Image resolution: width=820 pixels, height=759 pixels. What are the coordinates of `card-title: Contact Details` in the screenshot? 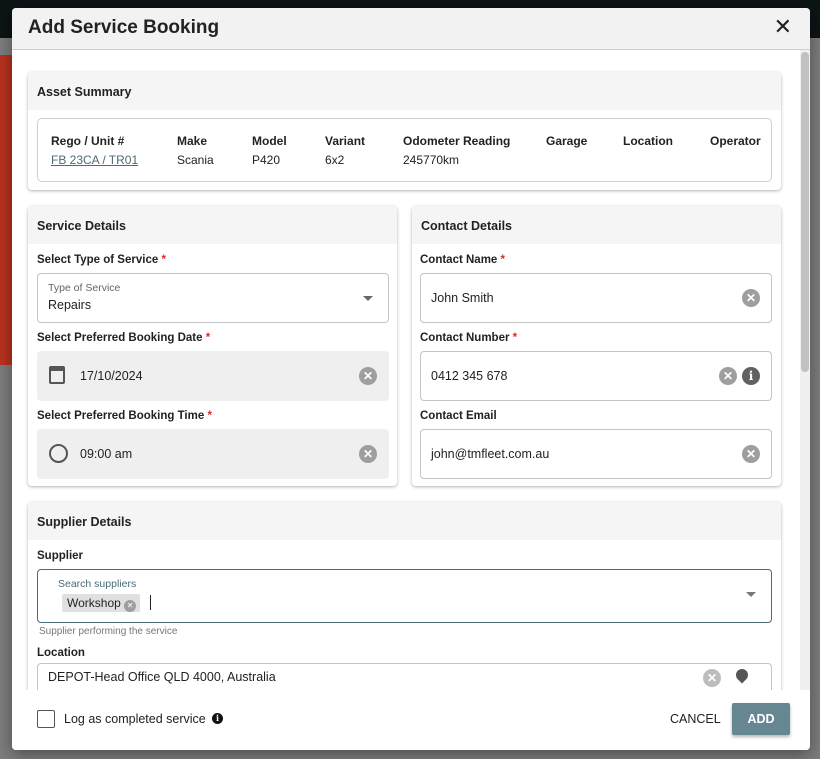 It's located at (596, 225).